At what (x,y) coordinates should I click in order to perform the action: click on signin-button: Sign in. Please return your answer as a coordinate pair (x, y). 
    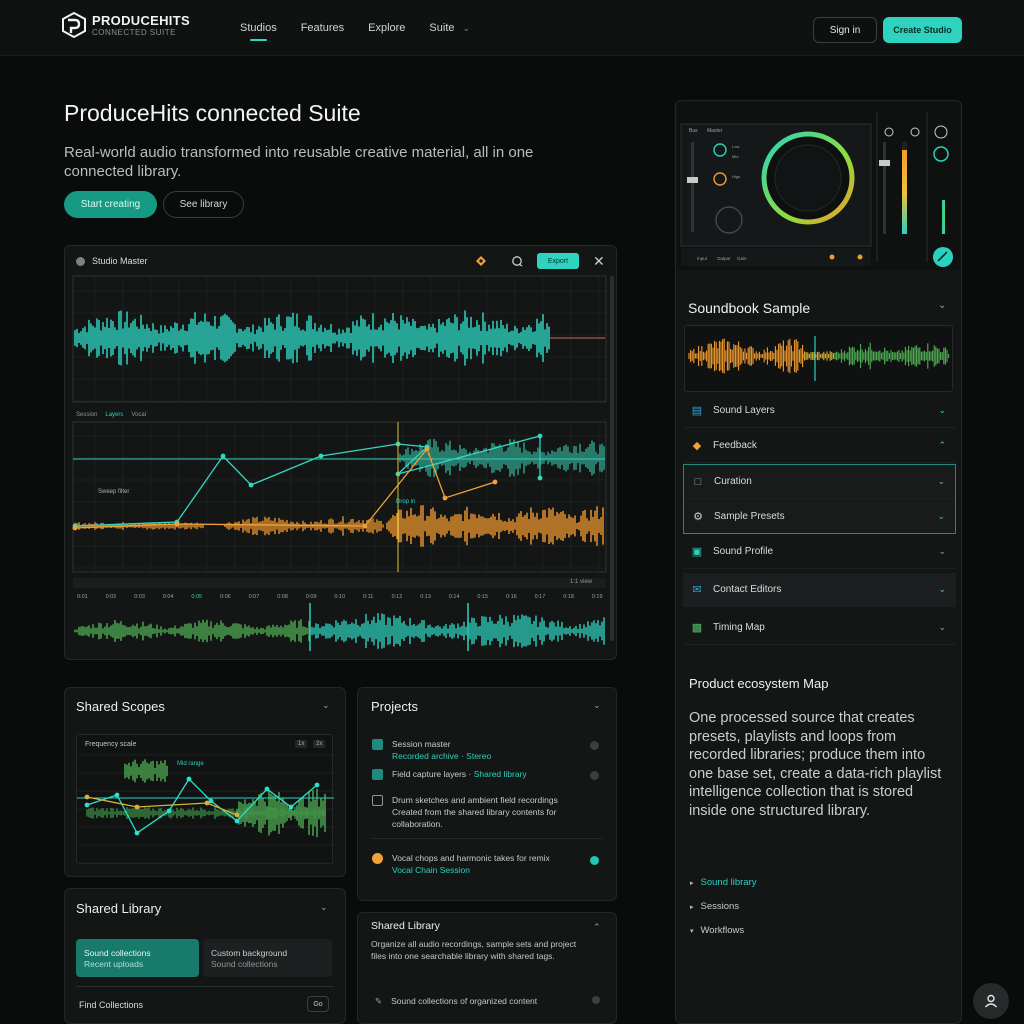
    Looking at the image, I should click on (845, 30).